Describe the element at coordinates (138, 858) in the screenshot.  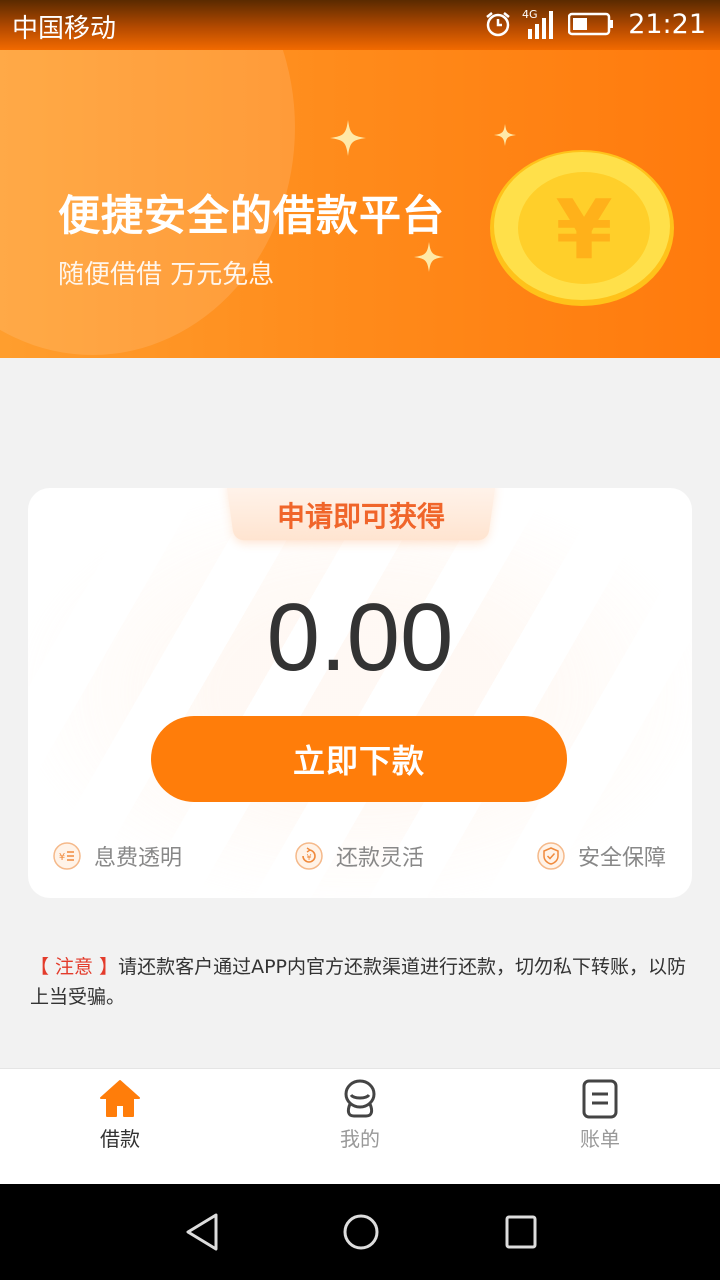
I see `feature-label: 息费透明` at that location.